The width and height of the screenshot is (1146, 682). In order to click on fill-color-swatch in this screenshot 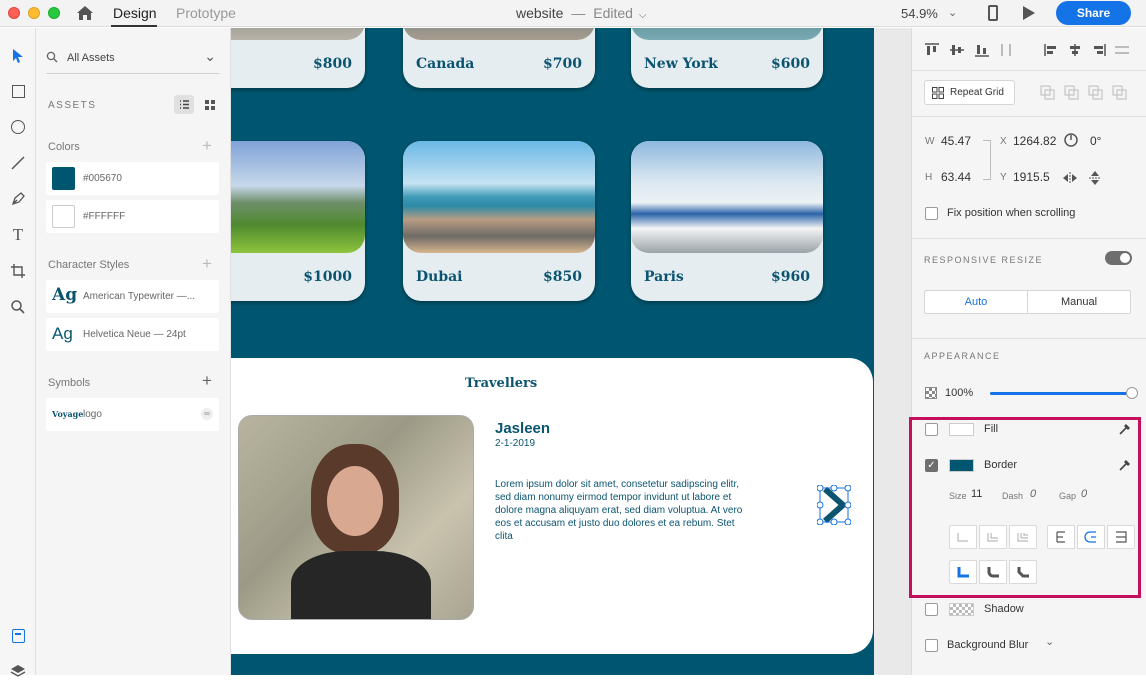, I will do `click(961, 429)`.